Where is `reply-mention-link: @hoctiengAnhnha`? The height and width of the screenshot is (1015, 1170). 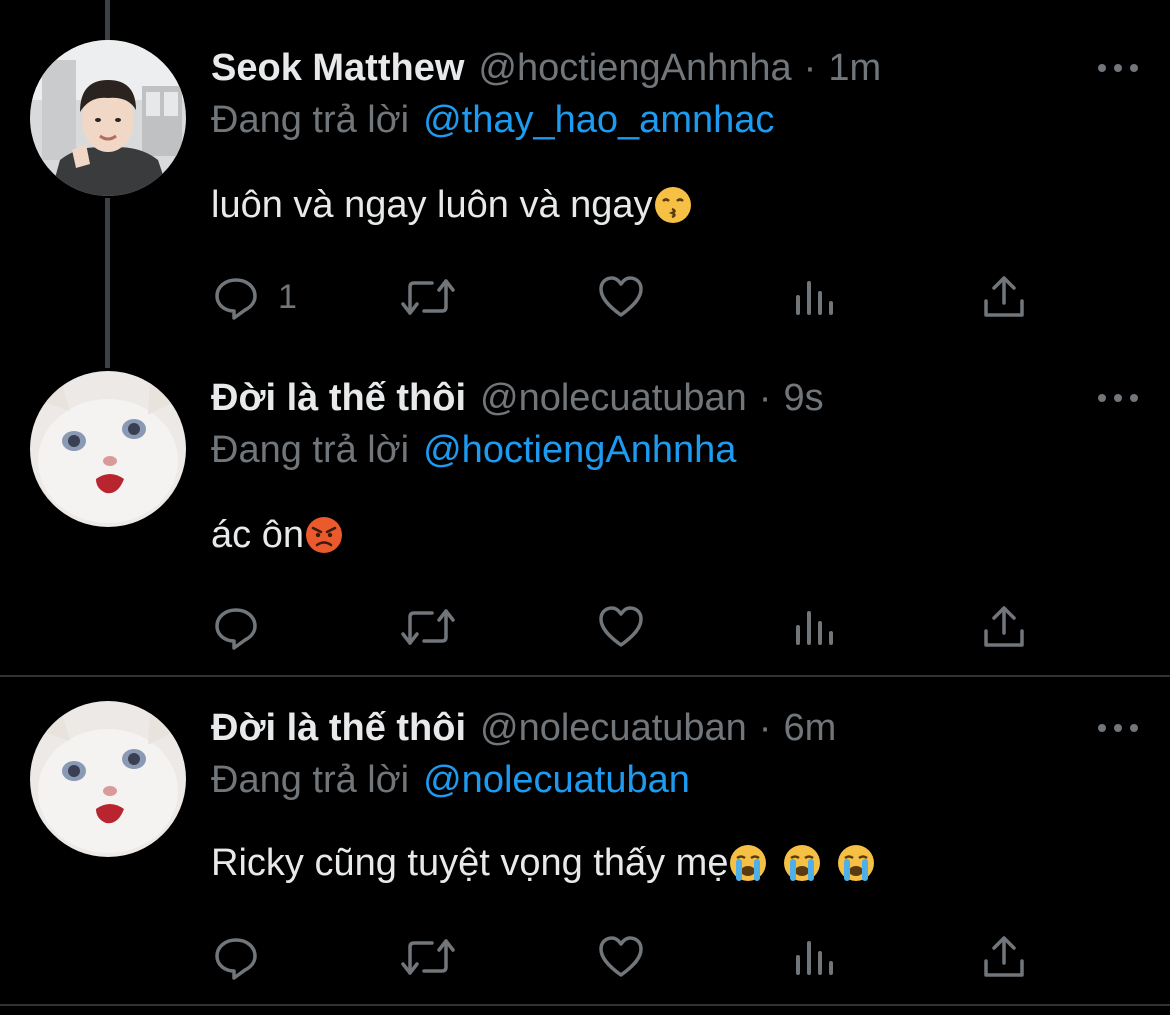
reply-mention-link: @hoctiengAnhnha is located at coordinates (579, 450).